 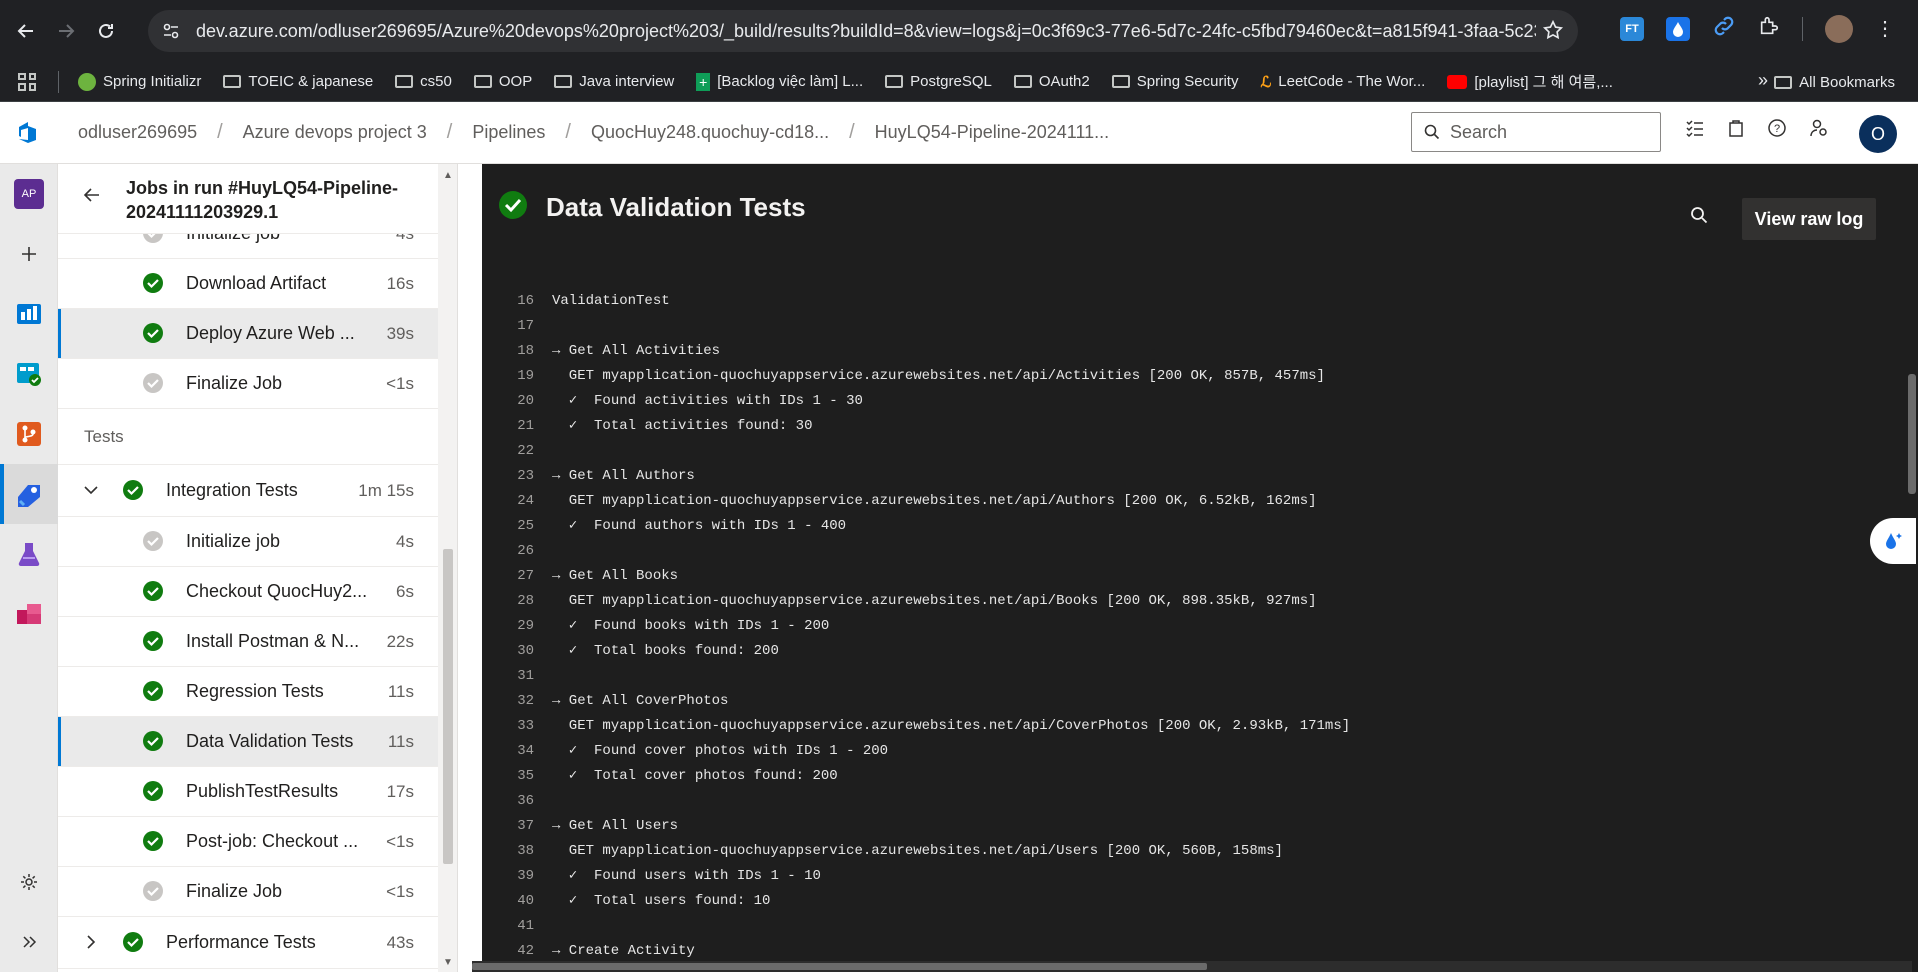 I want to click on log-horizontal-scrollbar, so click(x=1192, y=966).